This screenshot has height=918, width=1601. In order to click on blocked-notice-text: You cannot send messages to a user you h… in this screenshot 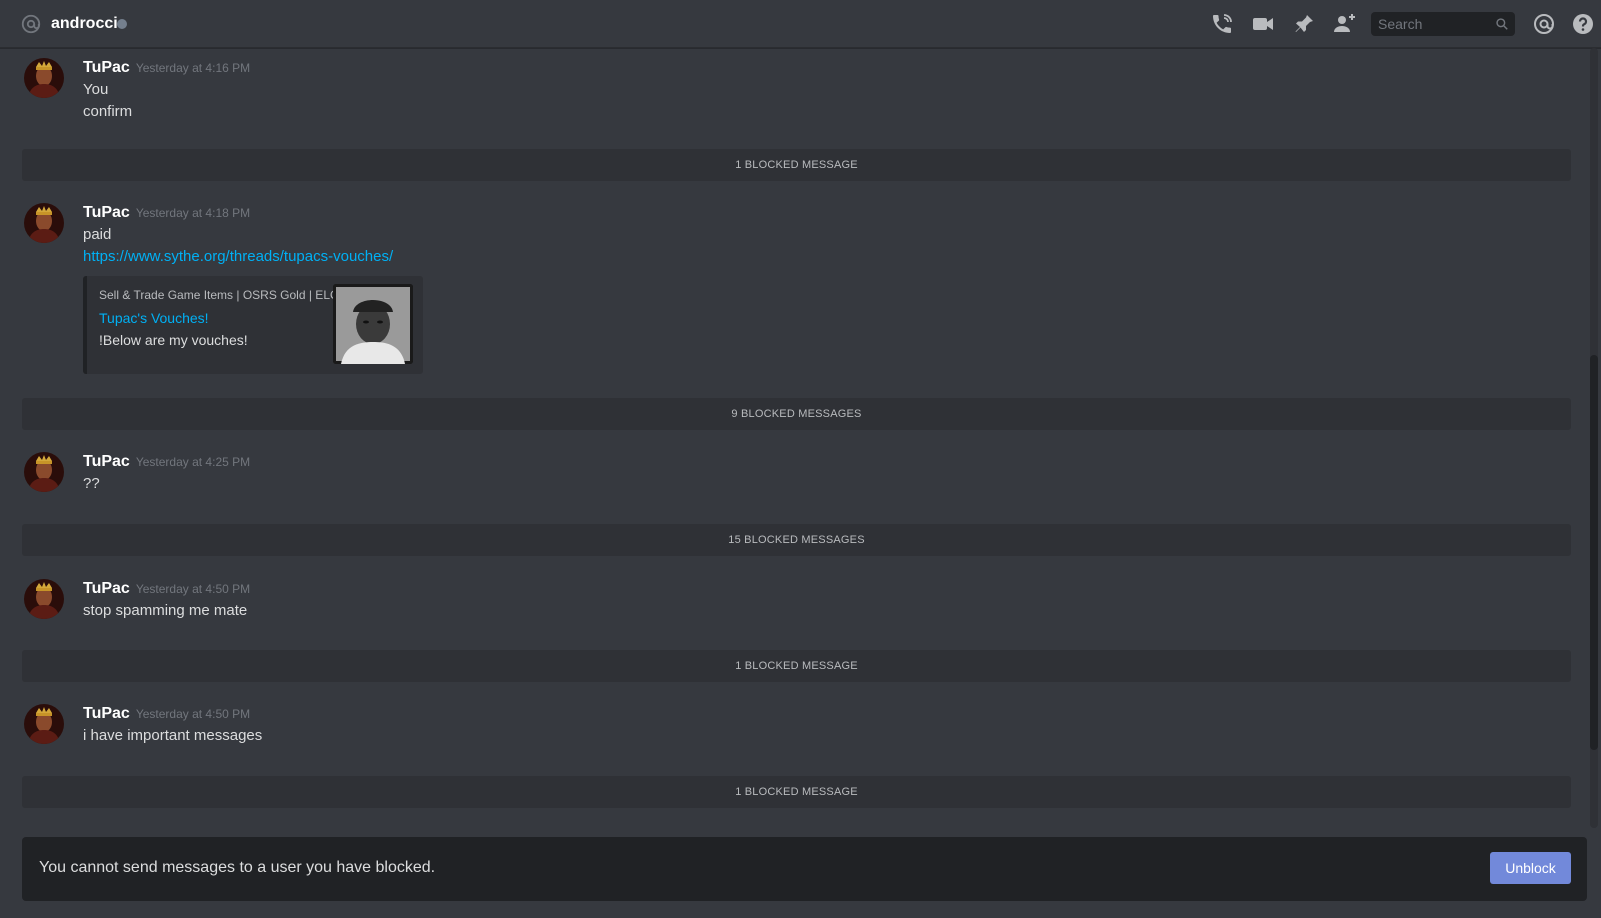, I will do `click(237, 867)`.